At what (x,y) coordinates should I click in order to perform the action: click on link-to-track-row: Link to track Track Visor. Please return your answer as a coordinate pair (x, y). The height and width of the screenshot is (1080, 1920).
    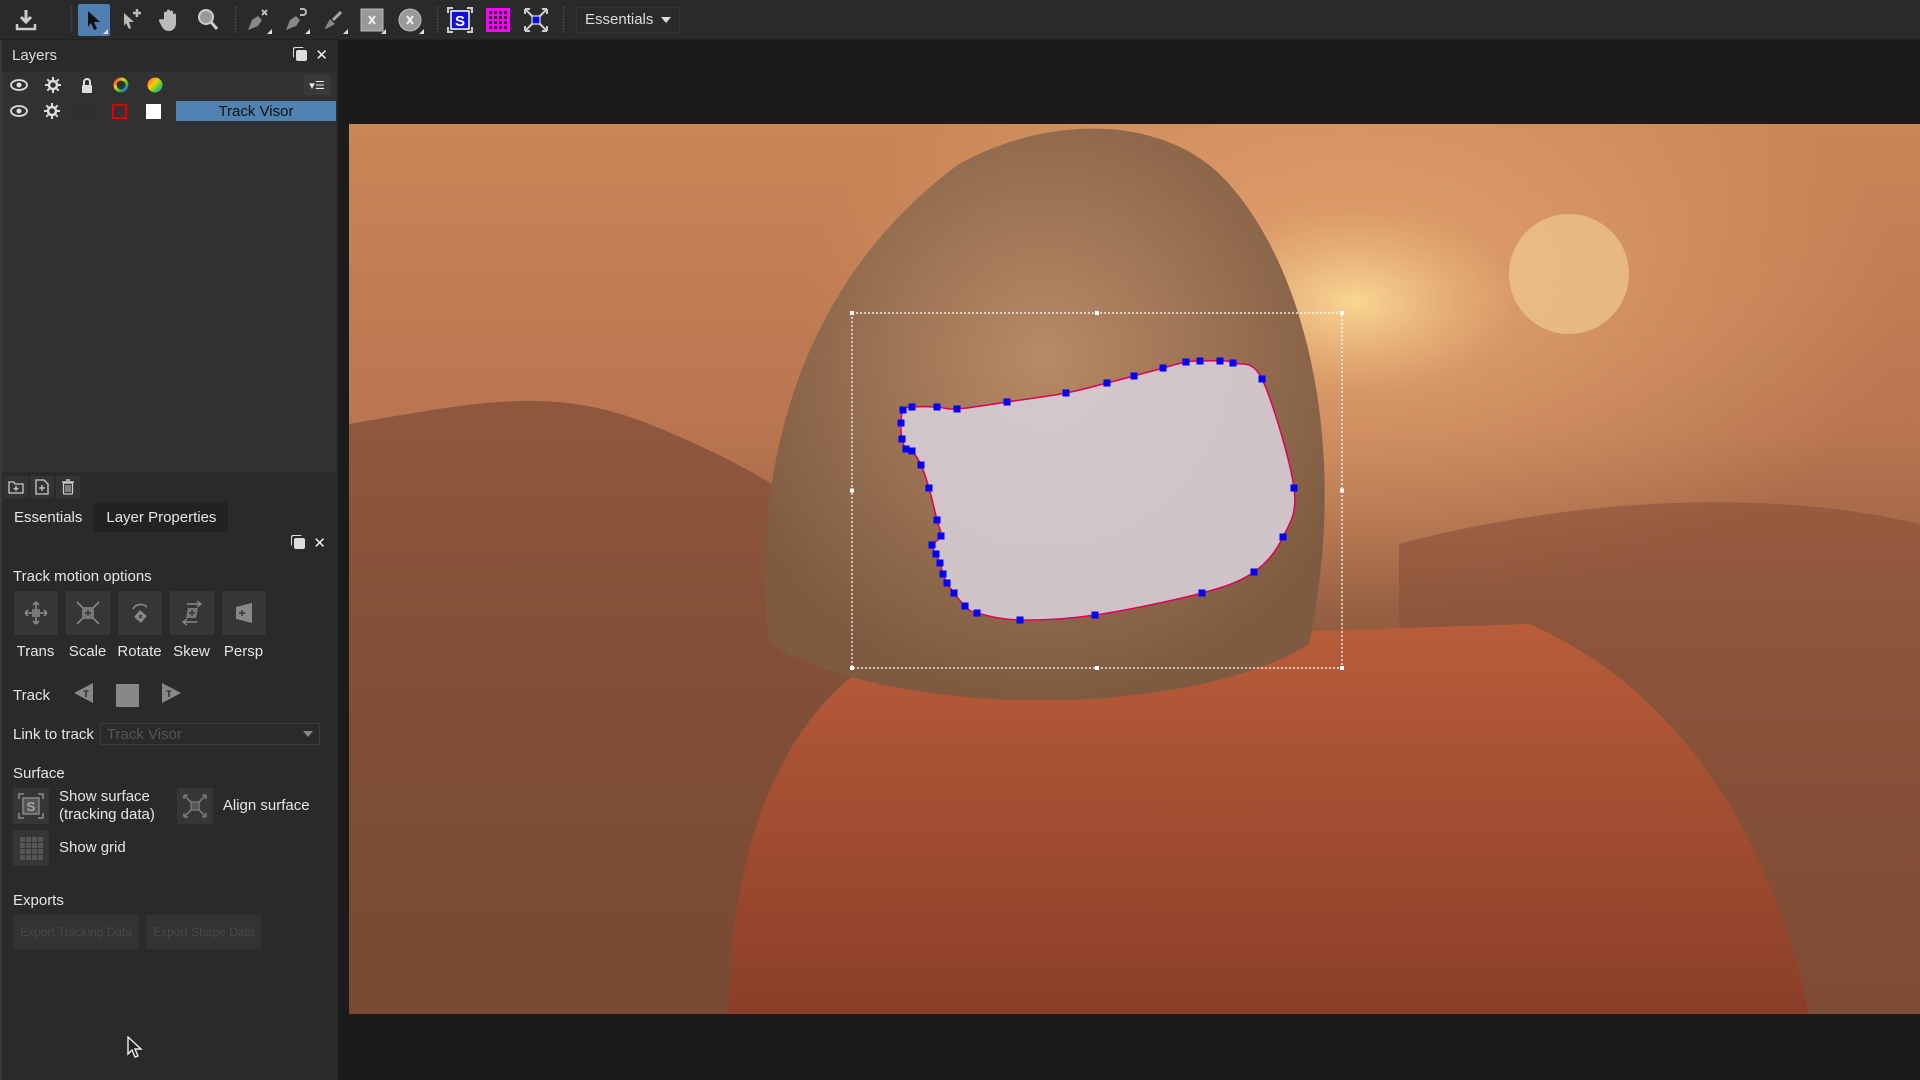
    Looking at the image, I should click on (169, 734).